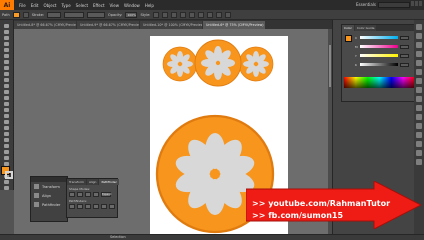  I want to click on transform-panel-icon, so click(419, 144).